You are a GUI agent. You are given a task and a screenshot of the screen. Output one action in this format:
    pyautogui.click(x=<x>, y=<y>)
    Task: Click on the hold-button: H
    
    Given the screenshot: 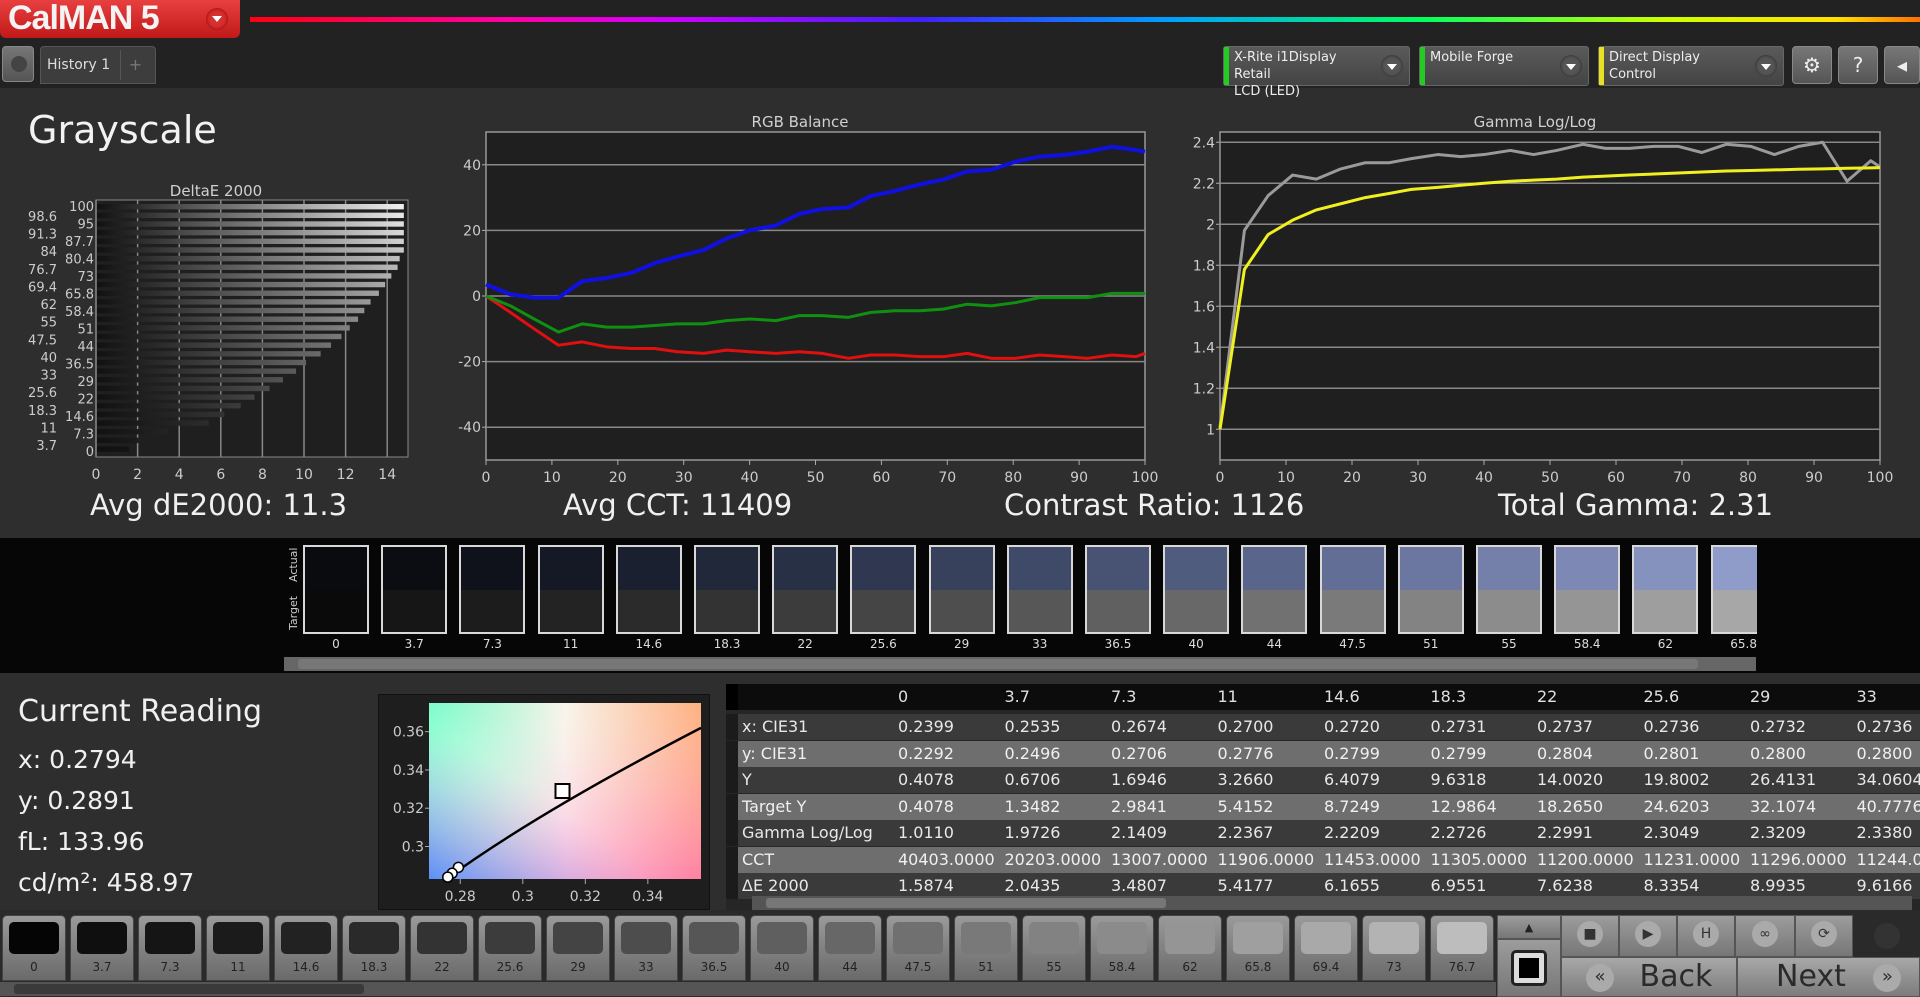 What is the action you would take?
    pyautogui.click(x=1706, y=936)
    